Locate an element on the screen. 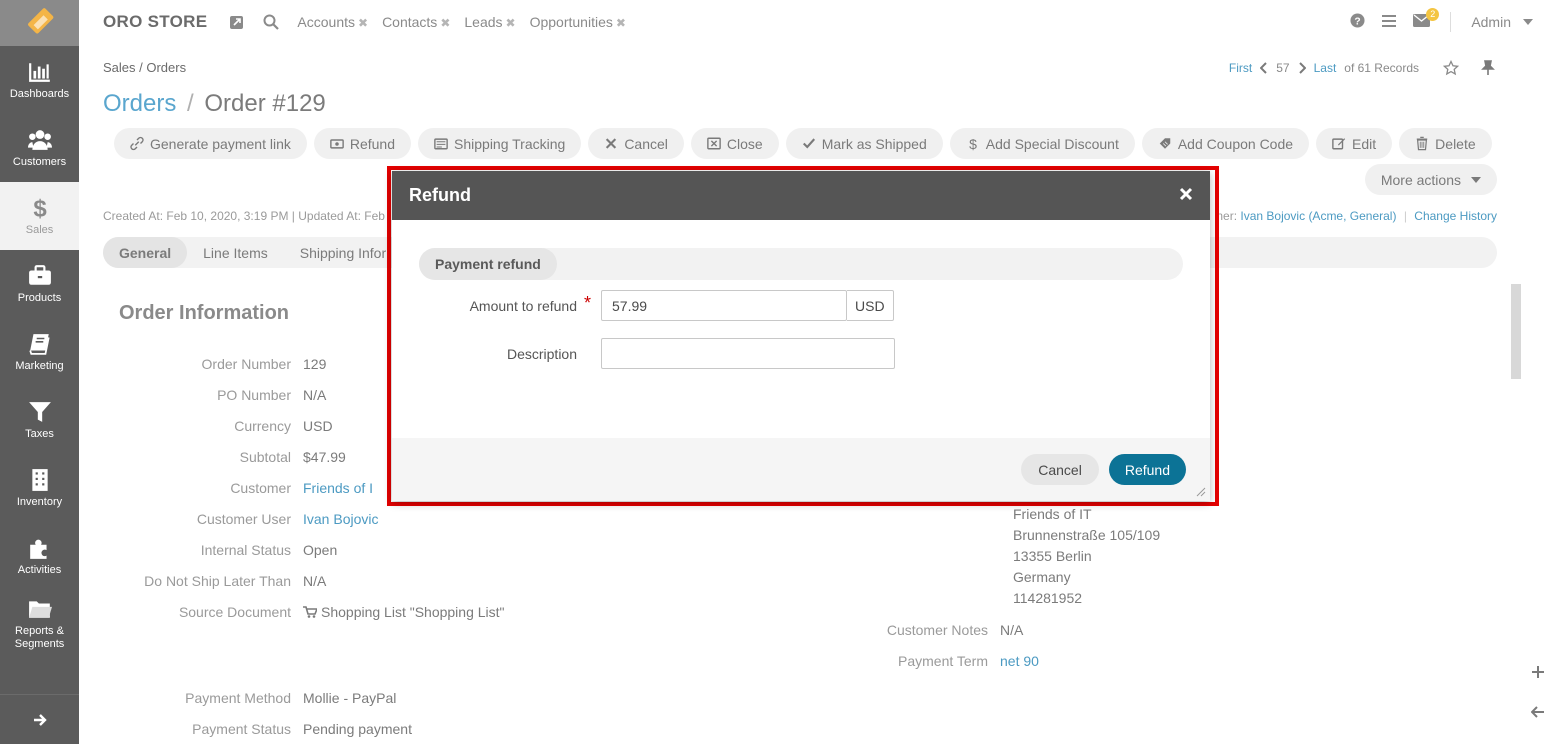 This screenshot has width=1555, height=744. chevron-left-icon is located at coordinates (1264, 68).